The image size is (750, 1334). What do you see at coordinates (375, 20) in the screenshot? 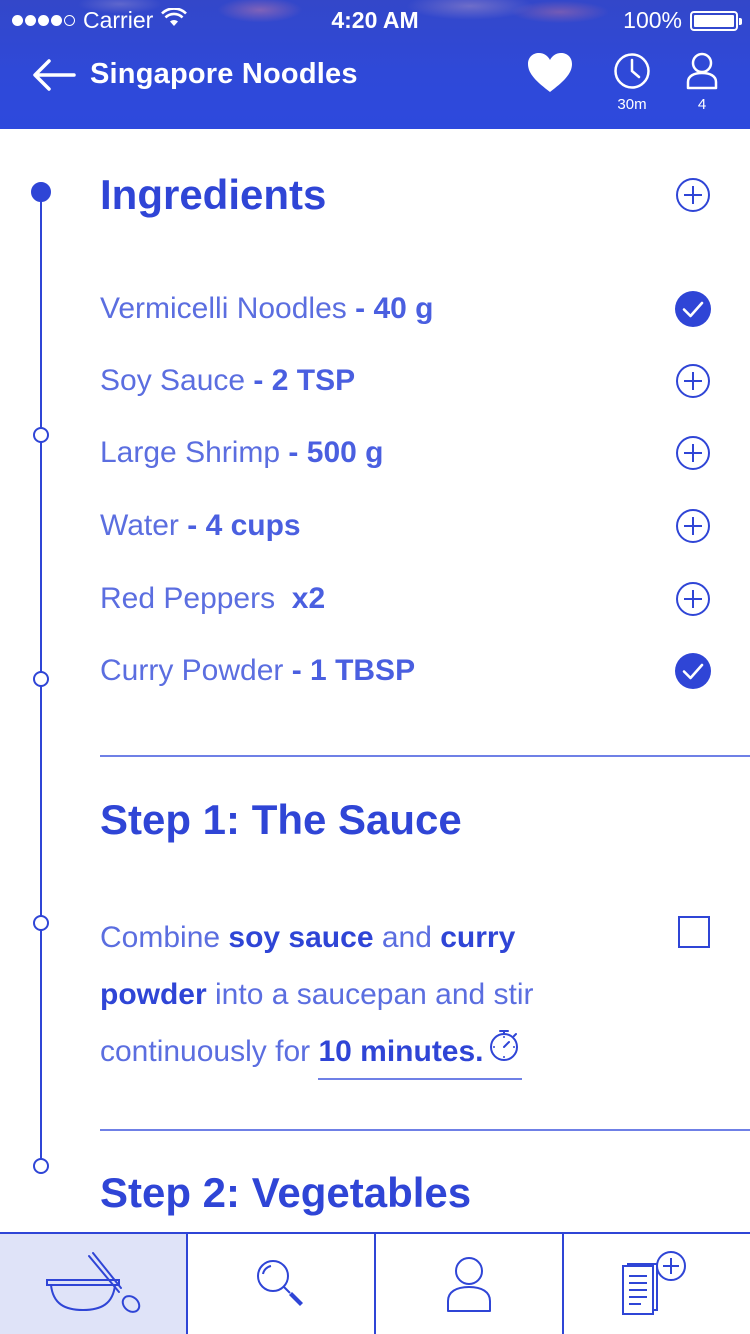
I see `status-bar: Carrier 4:20 AM 100%` at bounding box center [375, 20].